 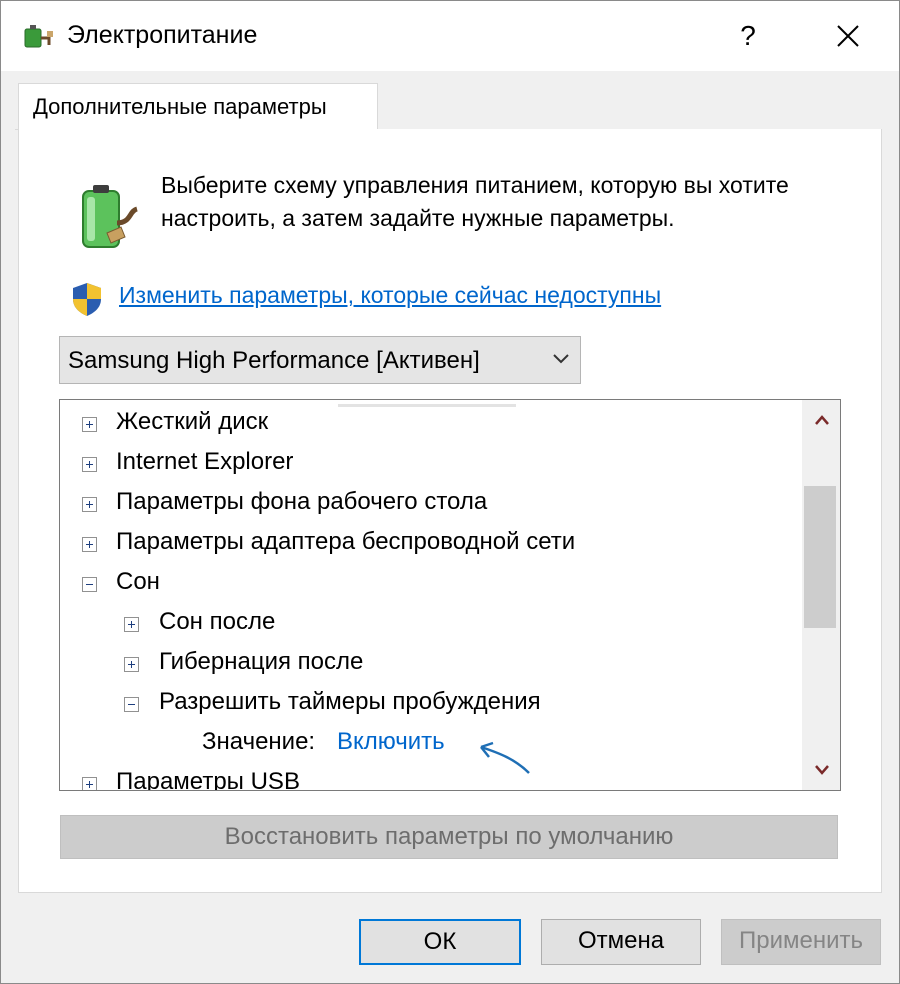 What do you see at coordinates (192, 421) in the screenshot?
I see `tree-item-label: Жесткий диск` at bounding box center [192, 421].